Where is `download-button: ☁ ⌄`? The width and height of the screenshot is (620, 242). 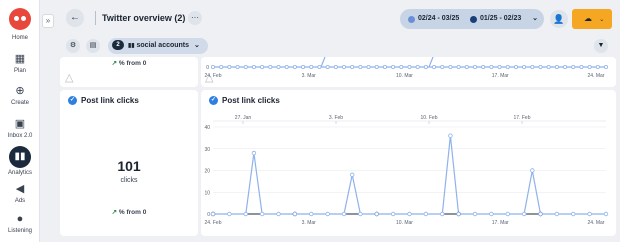 download-button: ☁ ⌄ is located at coordinates (592, 19).